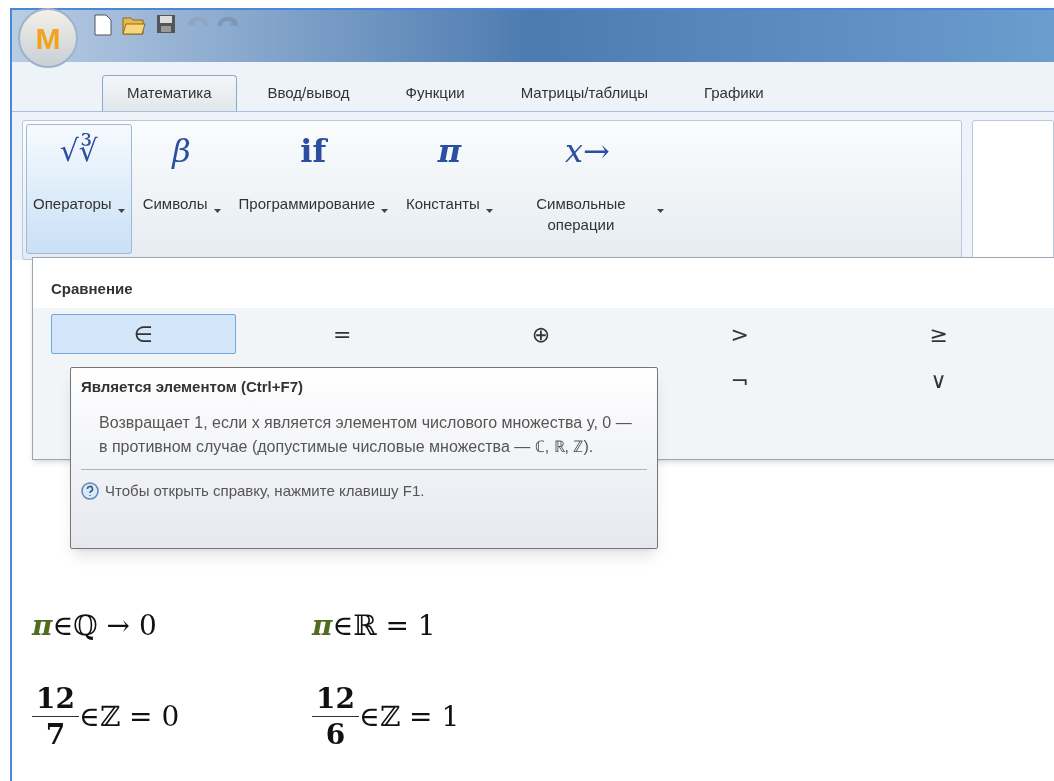  I want to click on ribbon-tab: Ввод/вывод, so click(308, 93).